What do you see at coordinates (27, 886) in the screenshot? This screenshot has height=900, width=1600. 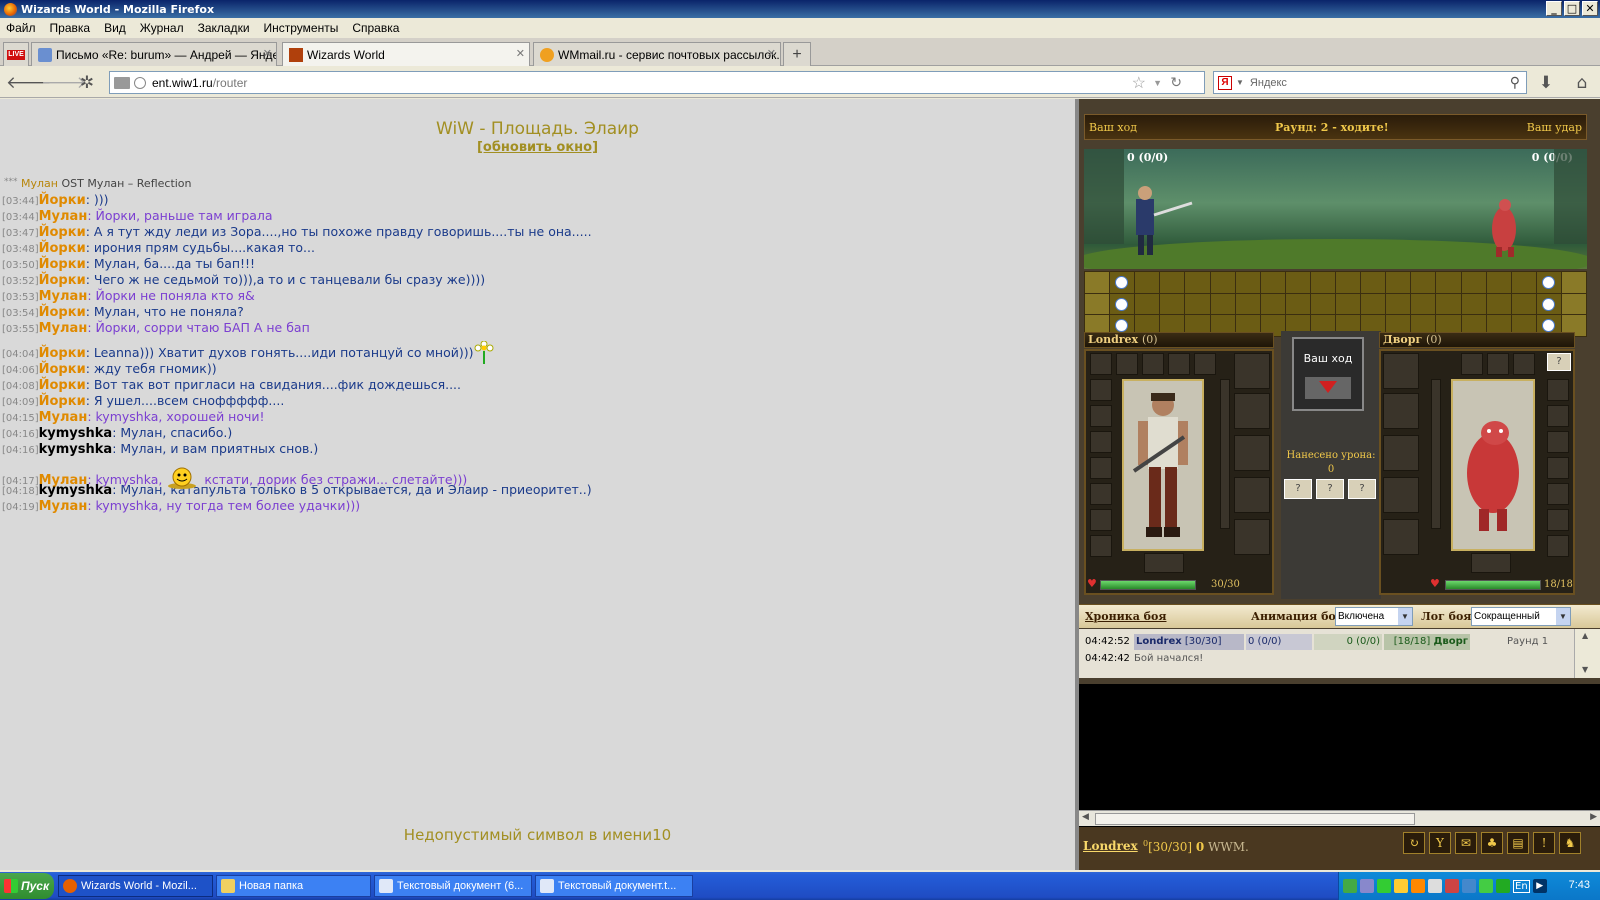 I see `start-button: Пуск` at bounding box center [27, 886].